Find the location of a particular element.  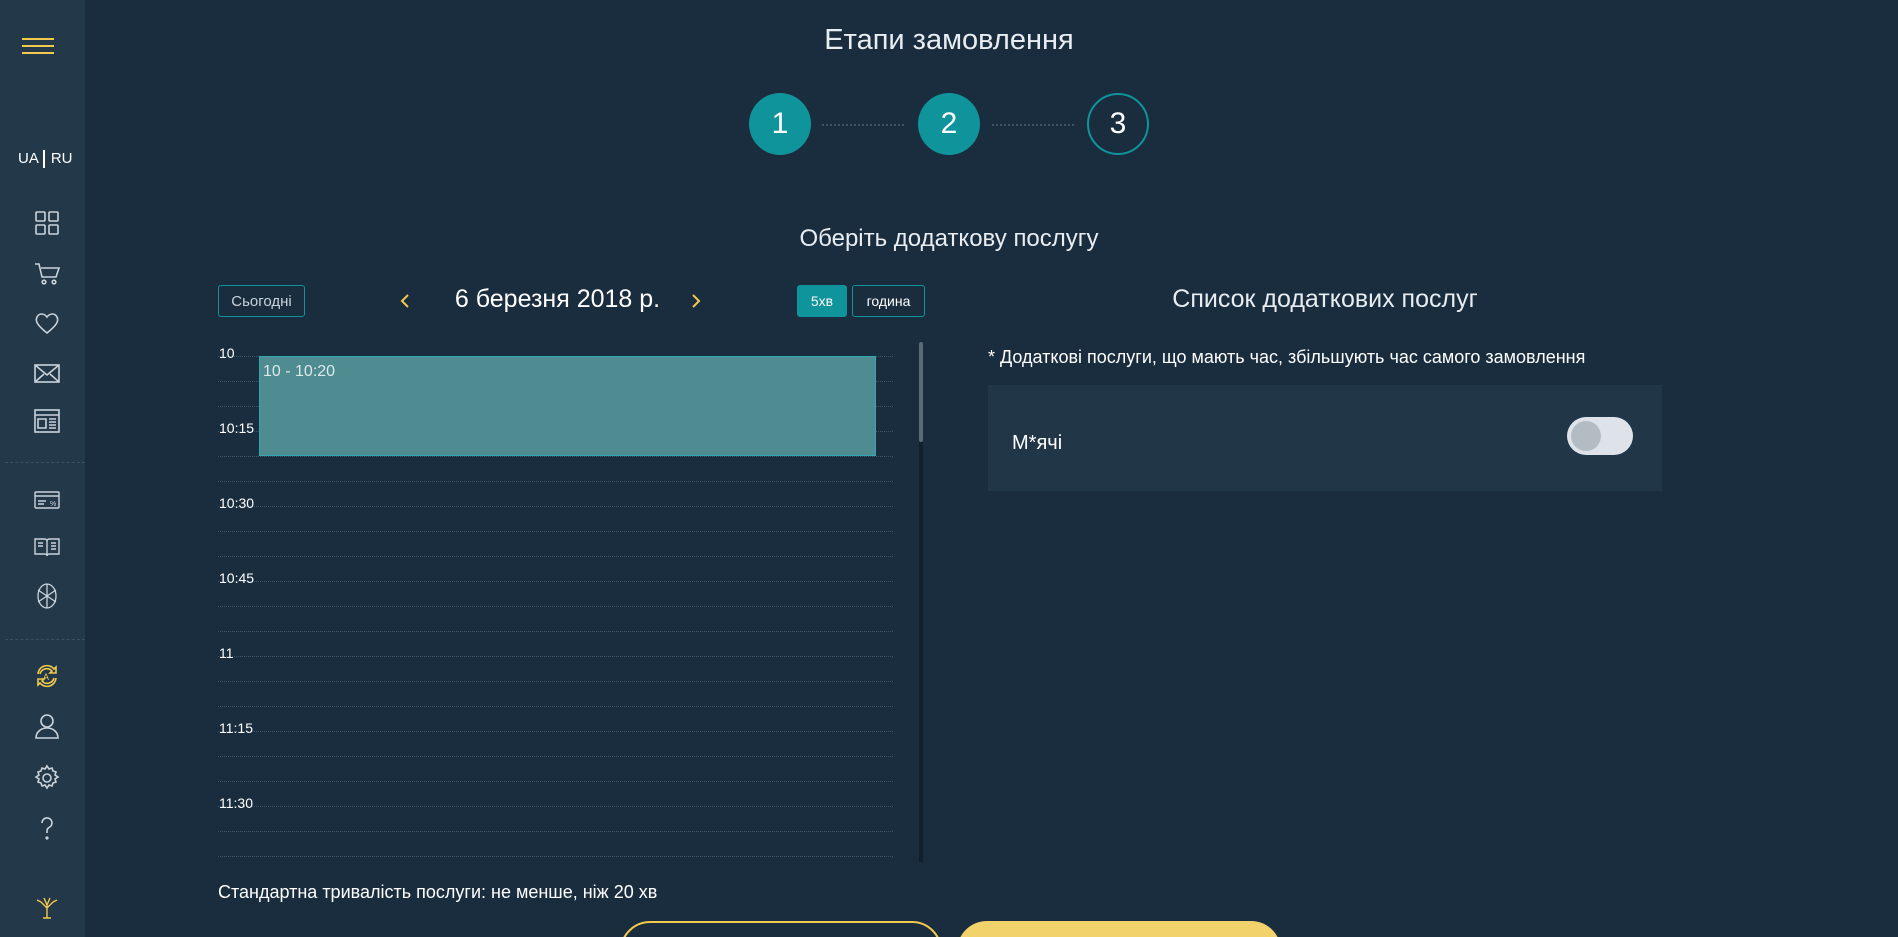

view-hour-button: година is located at coordinates (888, 301).